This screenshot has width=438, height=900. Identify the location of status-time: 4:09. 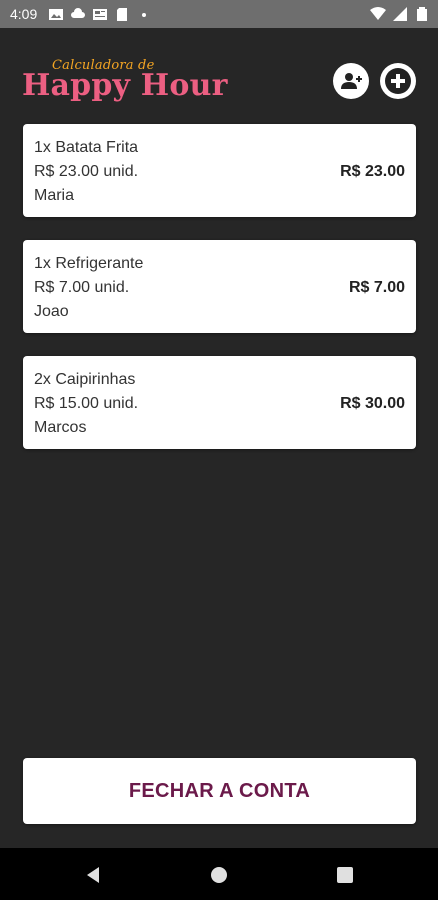
(24, 14).